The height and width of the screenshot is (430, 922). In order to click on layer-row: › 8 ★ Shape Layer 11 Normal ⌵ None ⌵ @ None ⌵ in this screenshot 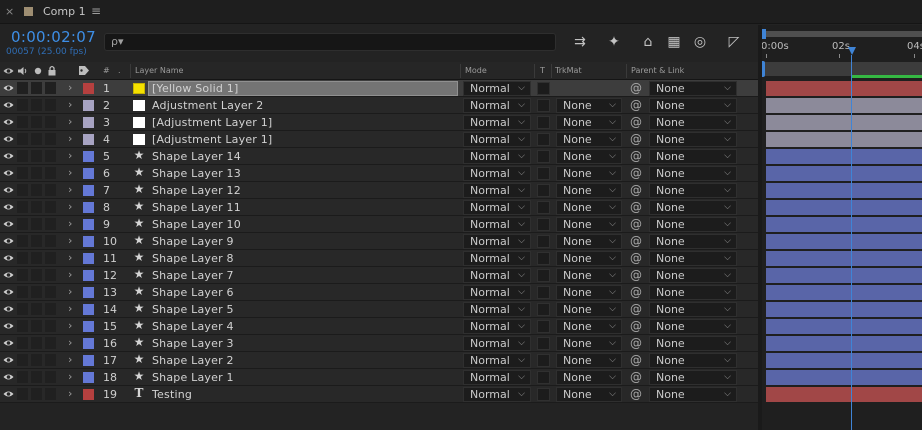, I will do `click(380, 207)`.